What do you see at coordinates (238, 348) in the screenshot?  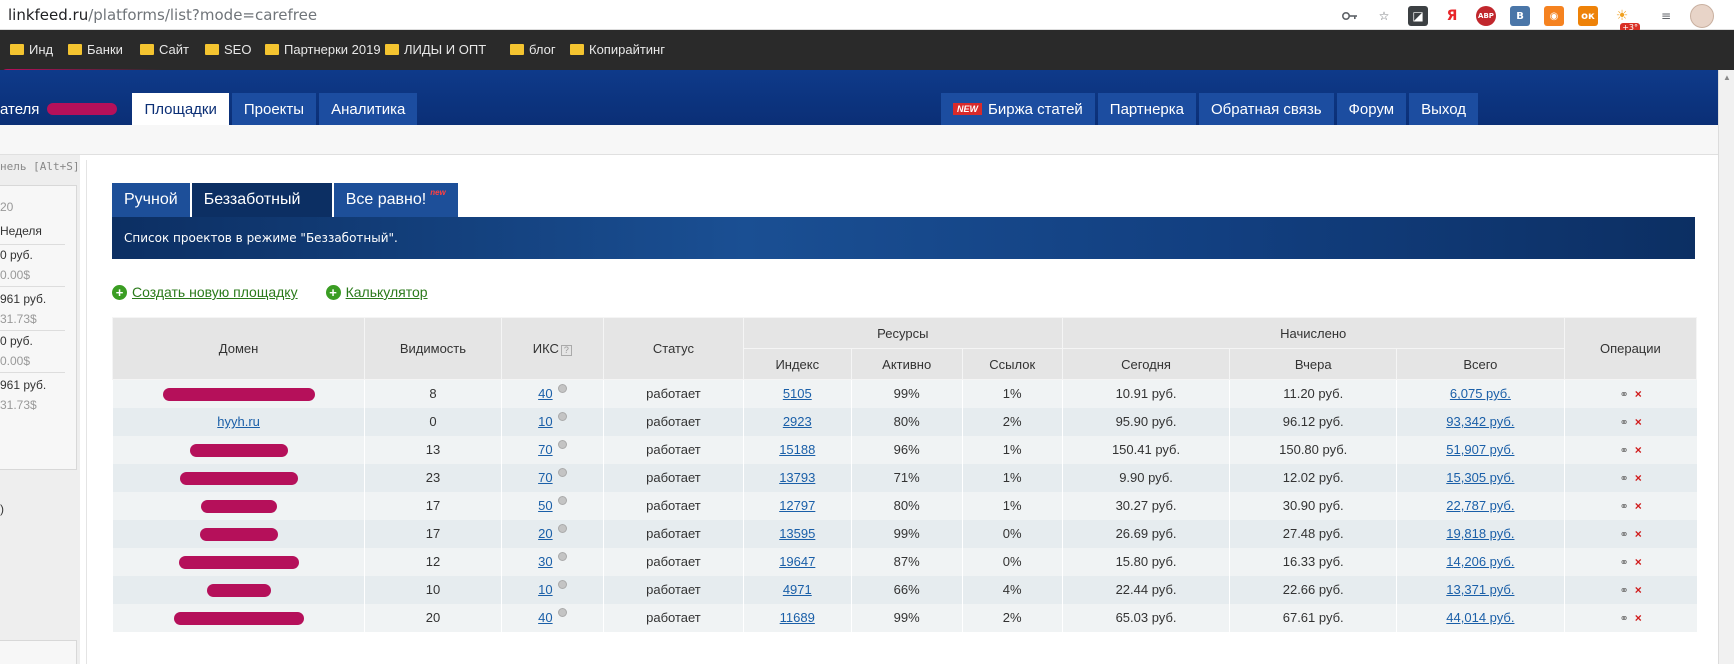 I see `col-domain: Домен` at bounding box center [238, 348].